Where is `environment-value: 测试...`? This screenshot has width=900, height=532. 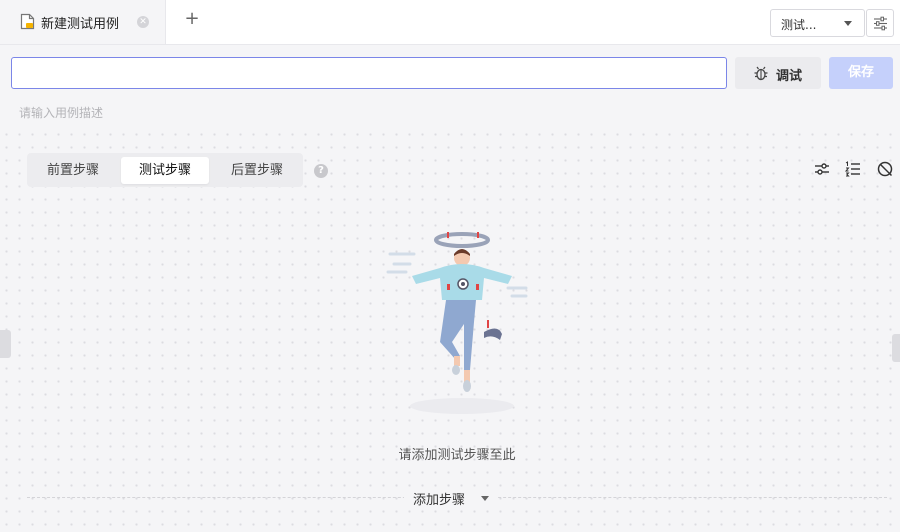 environment-value: 测试... is located at coordinates (799, 25).